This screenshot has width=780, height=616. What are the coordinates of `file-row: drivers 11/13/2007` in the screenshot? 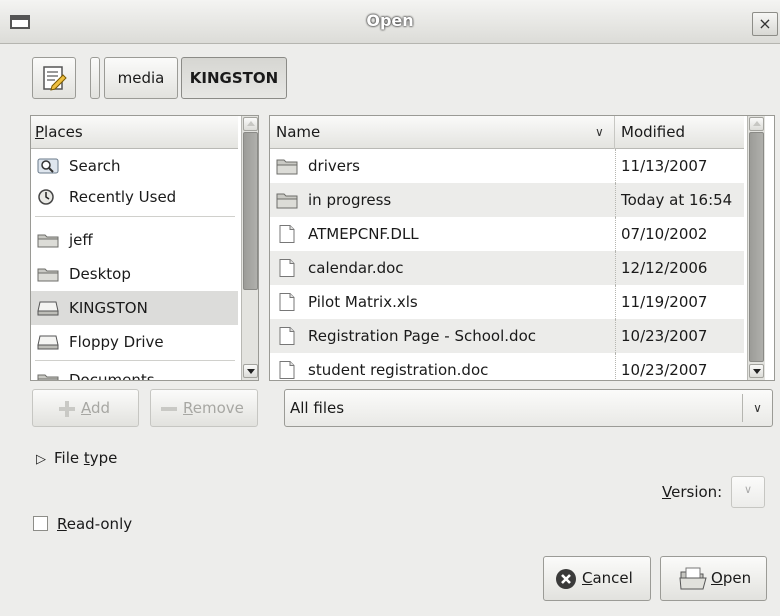 It's located at (507, 166).